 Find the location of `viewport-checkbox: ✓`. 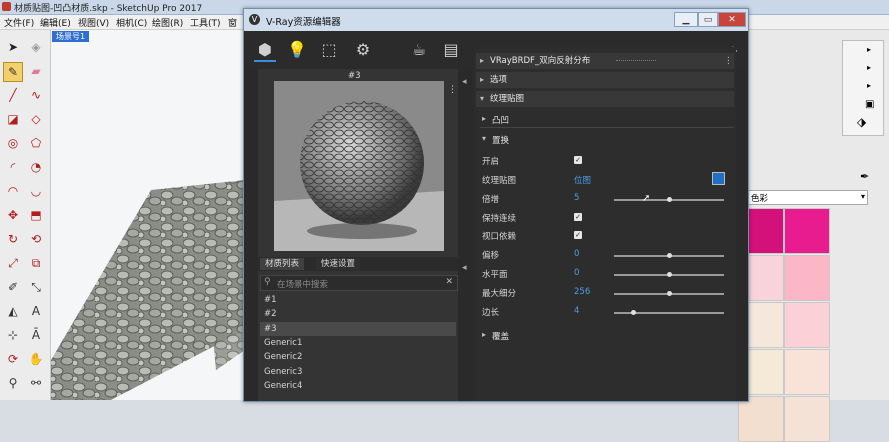

viewport-checkbox: ✓ is located at coordinates (578, 235).